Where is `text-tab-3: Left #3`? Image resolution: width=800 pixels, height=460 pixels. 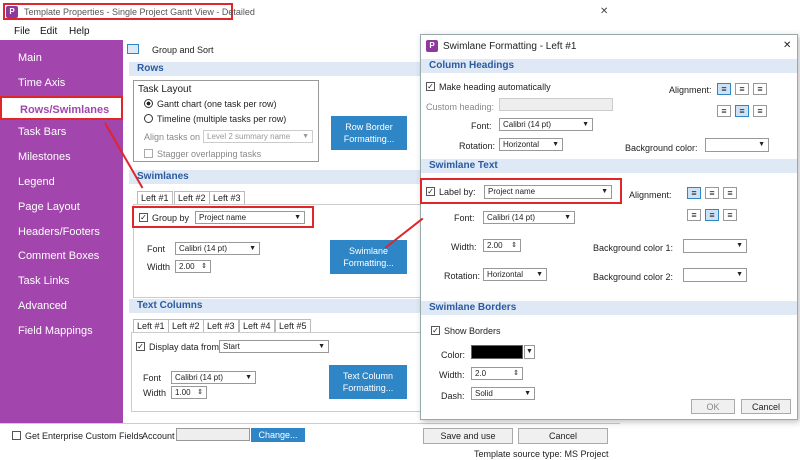 text-tab-3: Left #3 is located at coordinates (221, 325).